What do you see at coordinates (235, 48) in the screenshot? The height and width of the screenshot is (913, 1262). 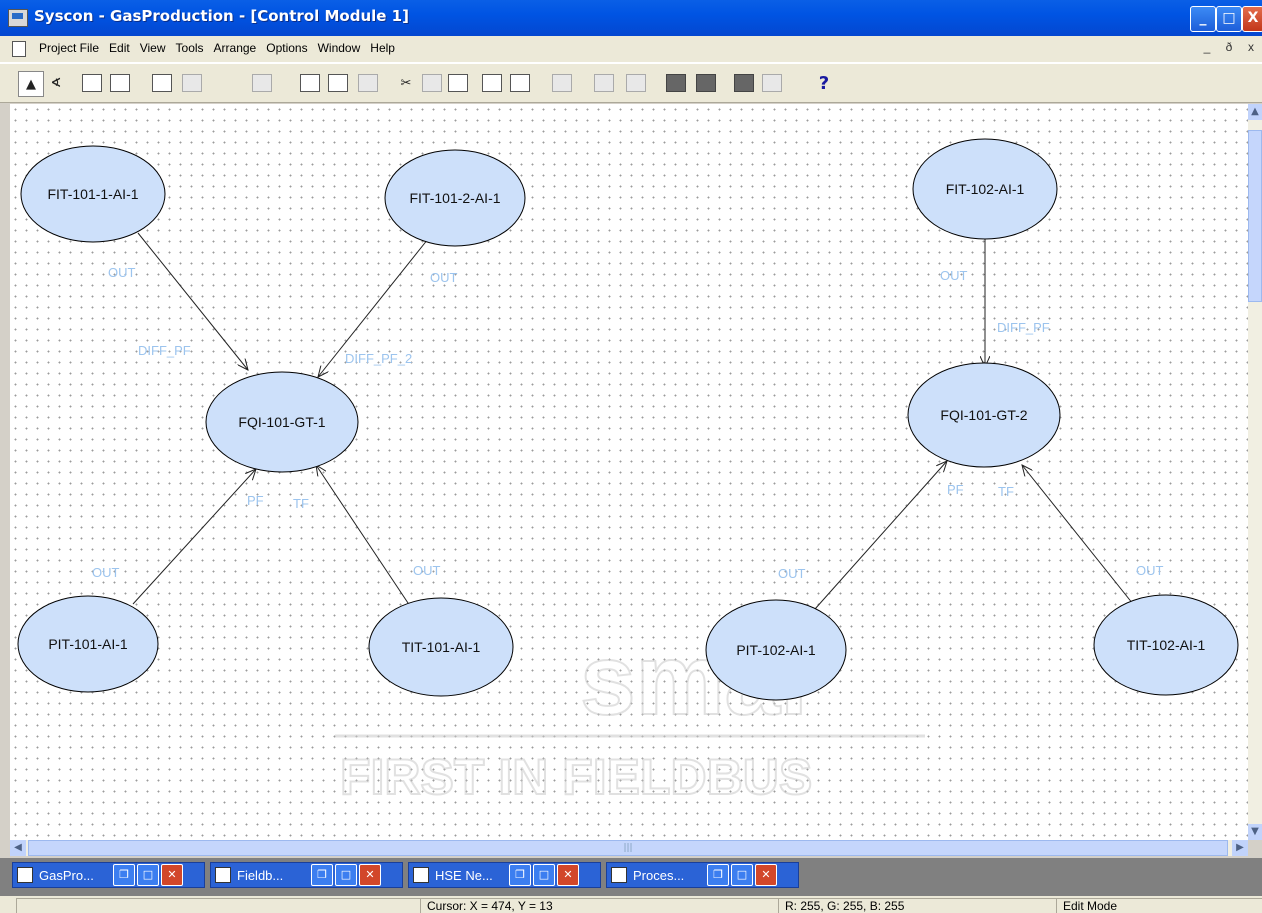 I see `menu-arrange: Arrange` at bounding box center [235, 48].